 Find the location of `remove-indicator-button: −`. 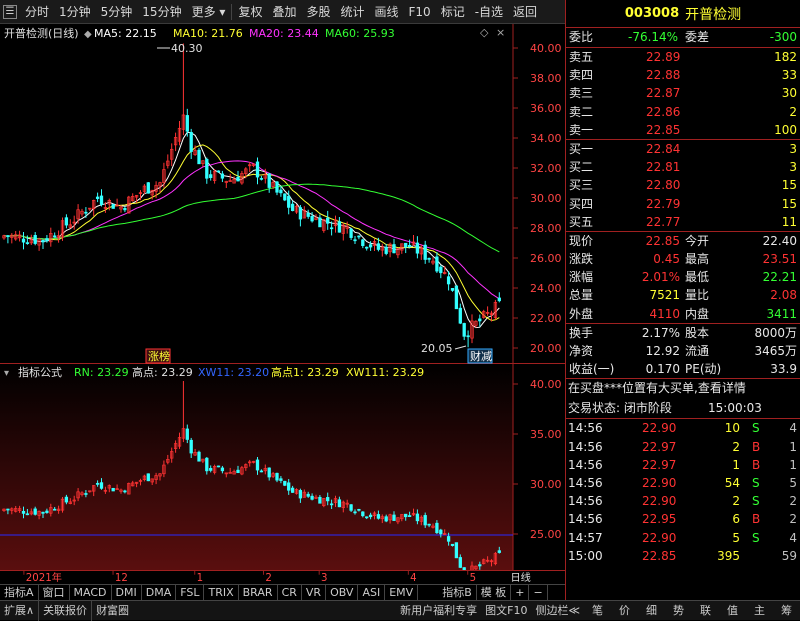

remove-indicator-button: − is located at coordinates (538, 592).